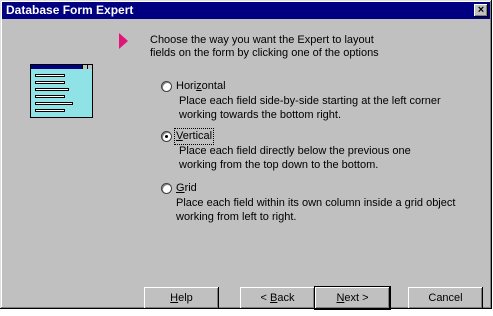  What do you see at coordinates (70, 10) in the screenshot?
I see `window-title: Database Form Expert` at bounding box center [70, 10].